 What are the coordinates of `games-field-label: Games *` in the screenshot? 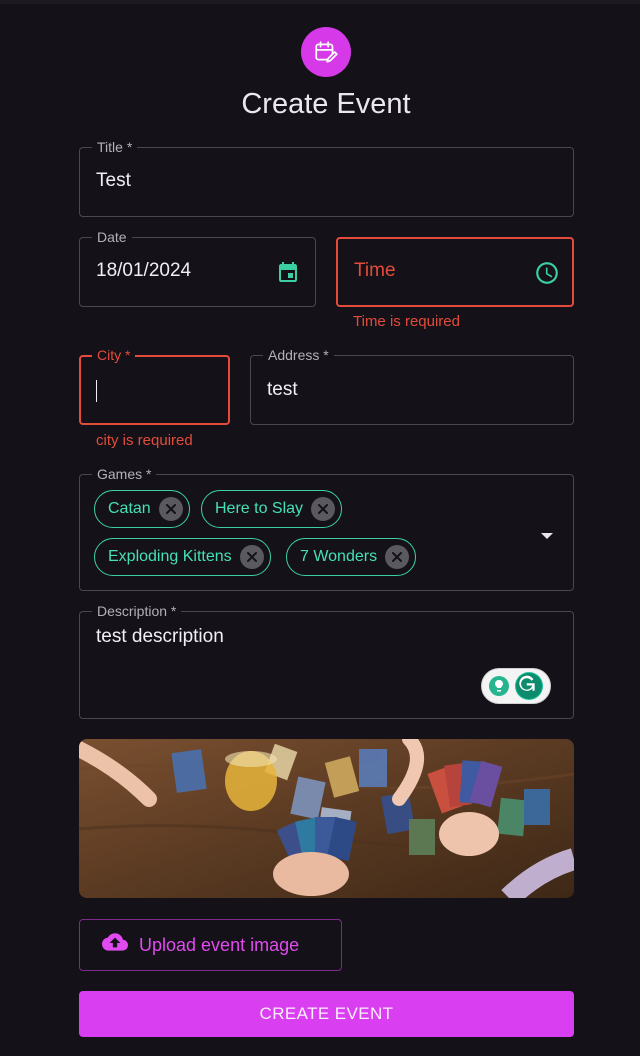 It's located at (124, 474).